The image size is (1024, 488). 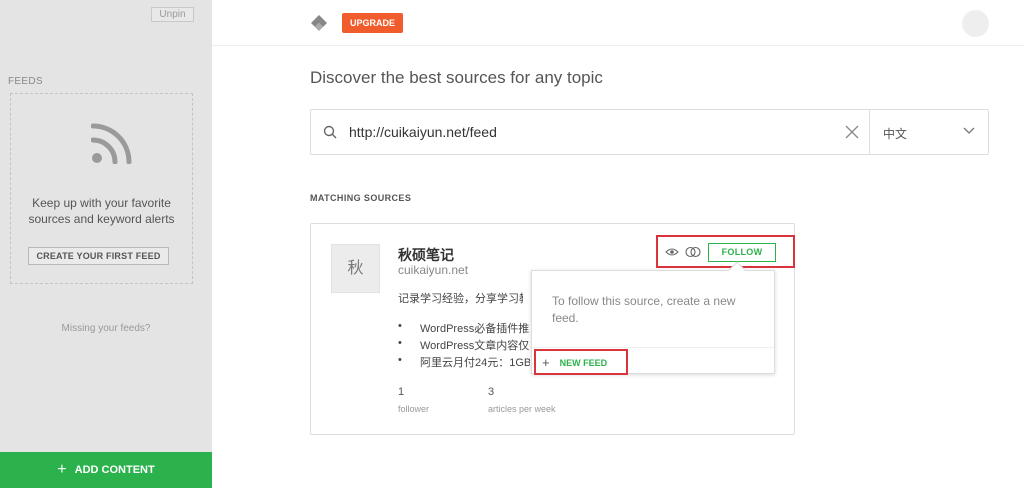 What do you see at coordinates (25, 81) in the screenshot?
I see `feeds-heading: FEEDS` at bounding box center [25, 81].